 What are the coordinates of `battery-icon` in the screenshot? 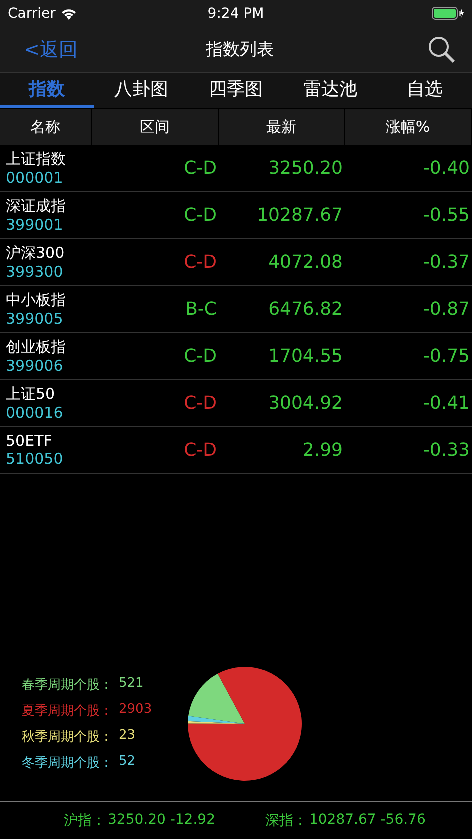 It's located at (448, 13).